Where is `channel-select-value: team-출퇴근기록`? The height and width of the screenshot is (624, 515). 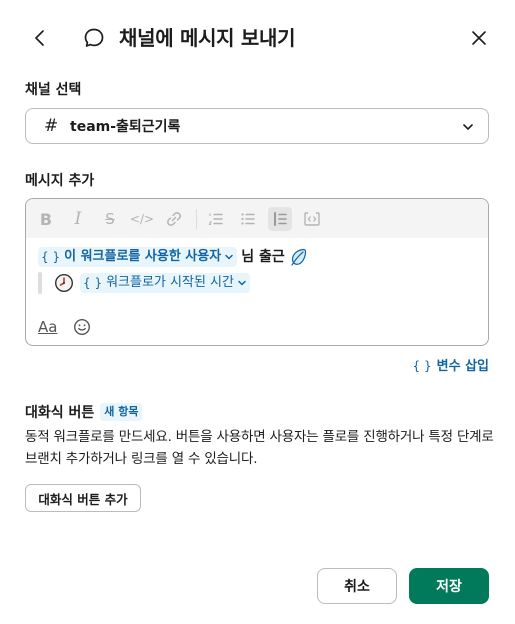 channel-select-value: team-출퇴근기록 is located at coordinates (125, 127).